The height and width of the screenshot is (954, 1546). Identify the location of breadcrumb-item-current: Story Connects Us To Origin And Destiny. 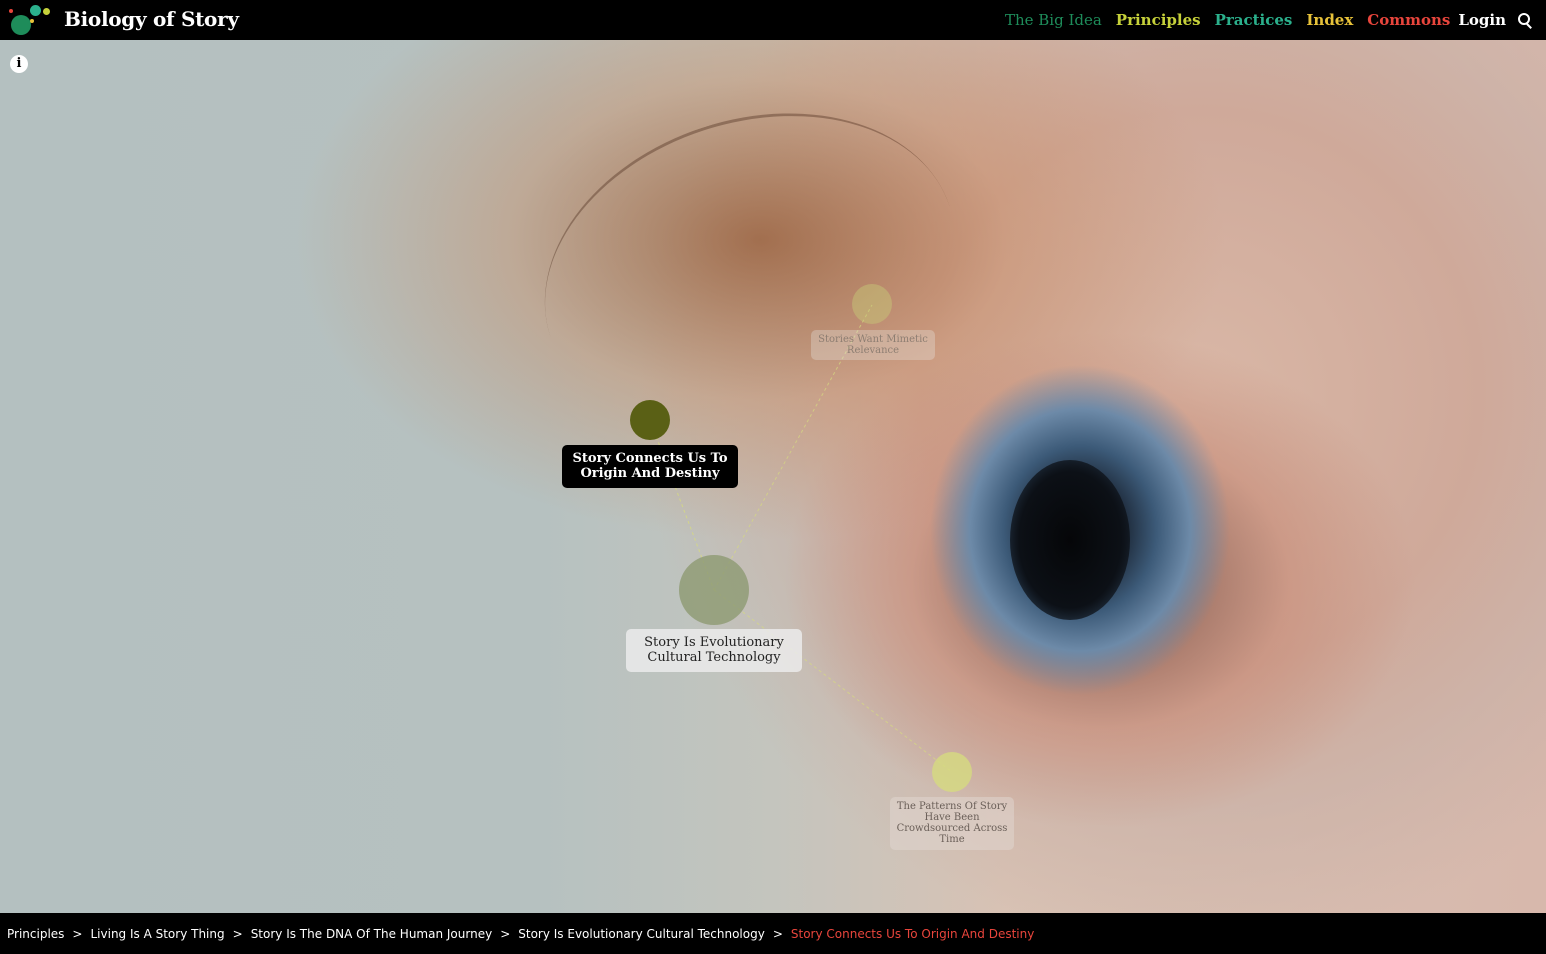
(912, 933).